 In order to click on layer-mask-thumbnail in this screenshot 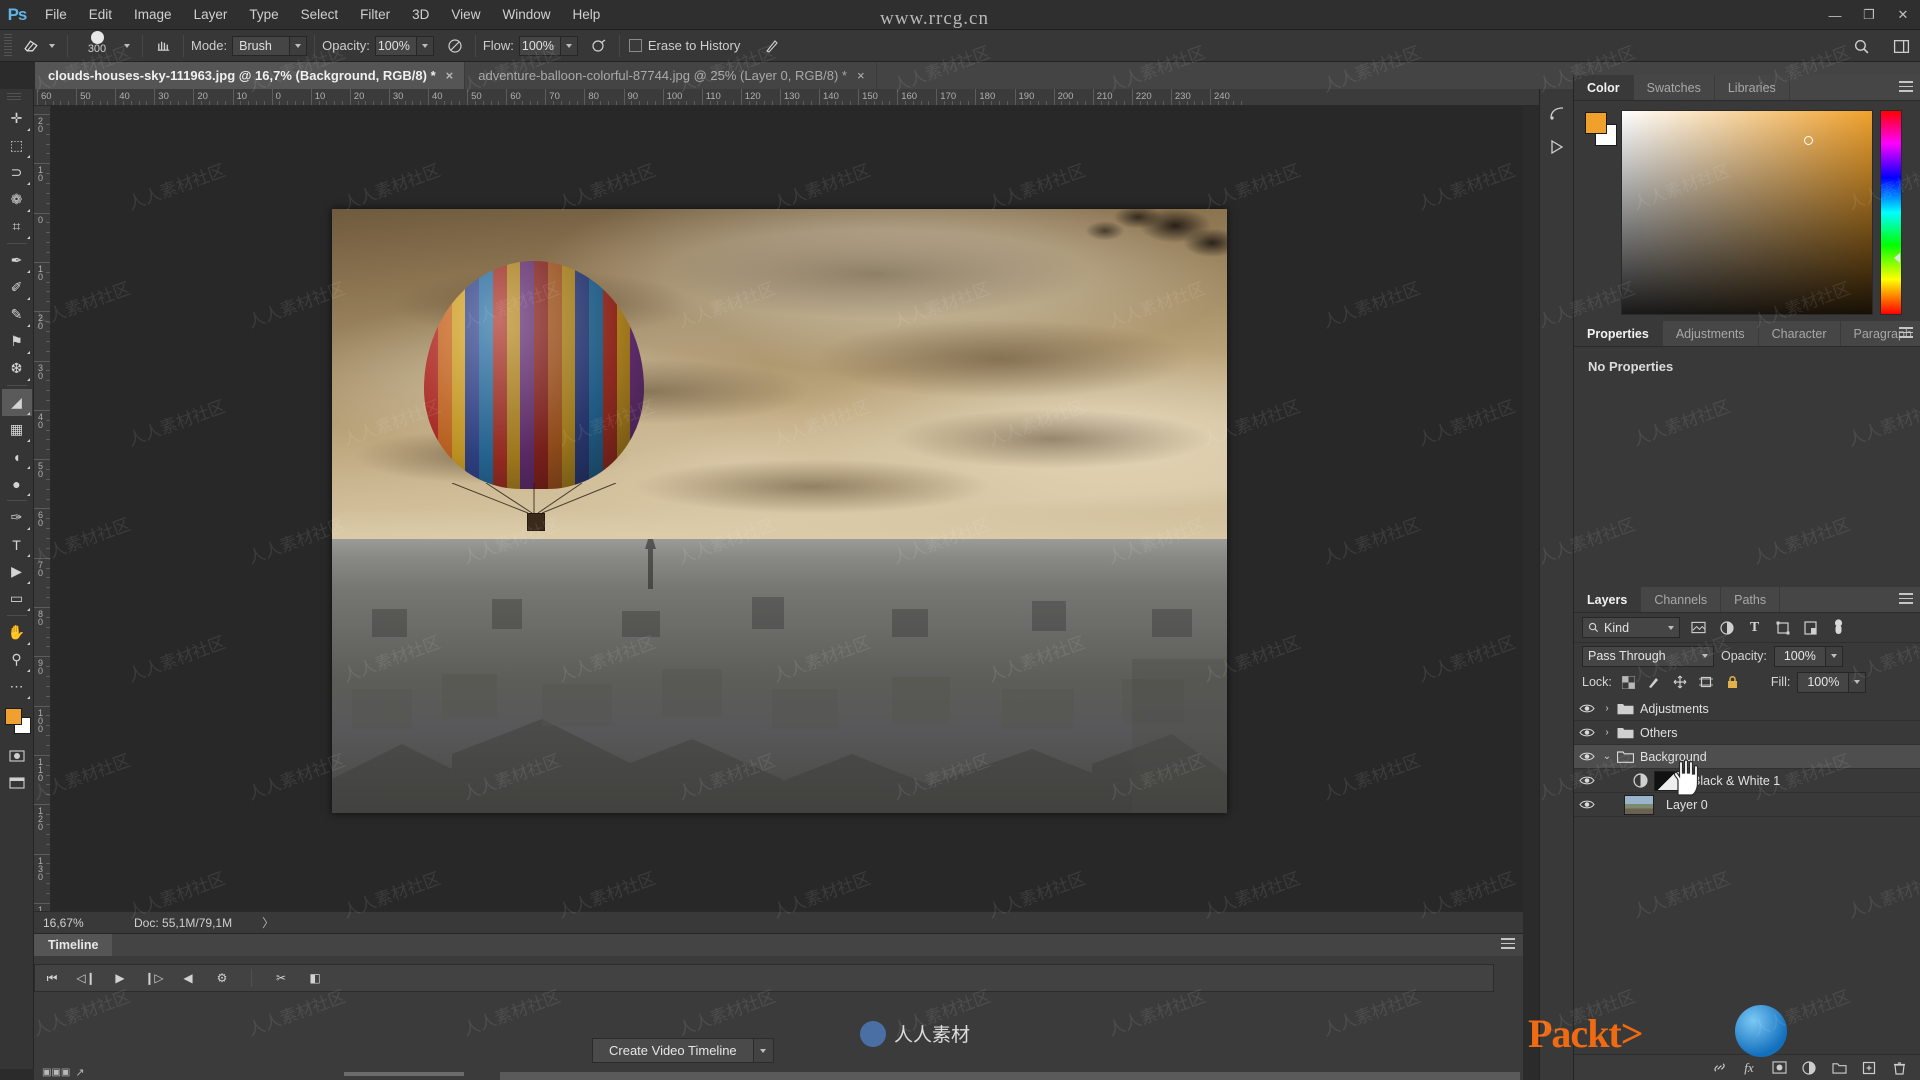, I will do `click(1667, 780)`.